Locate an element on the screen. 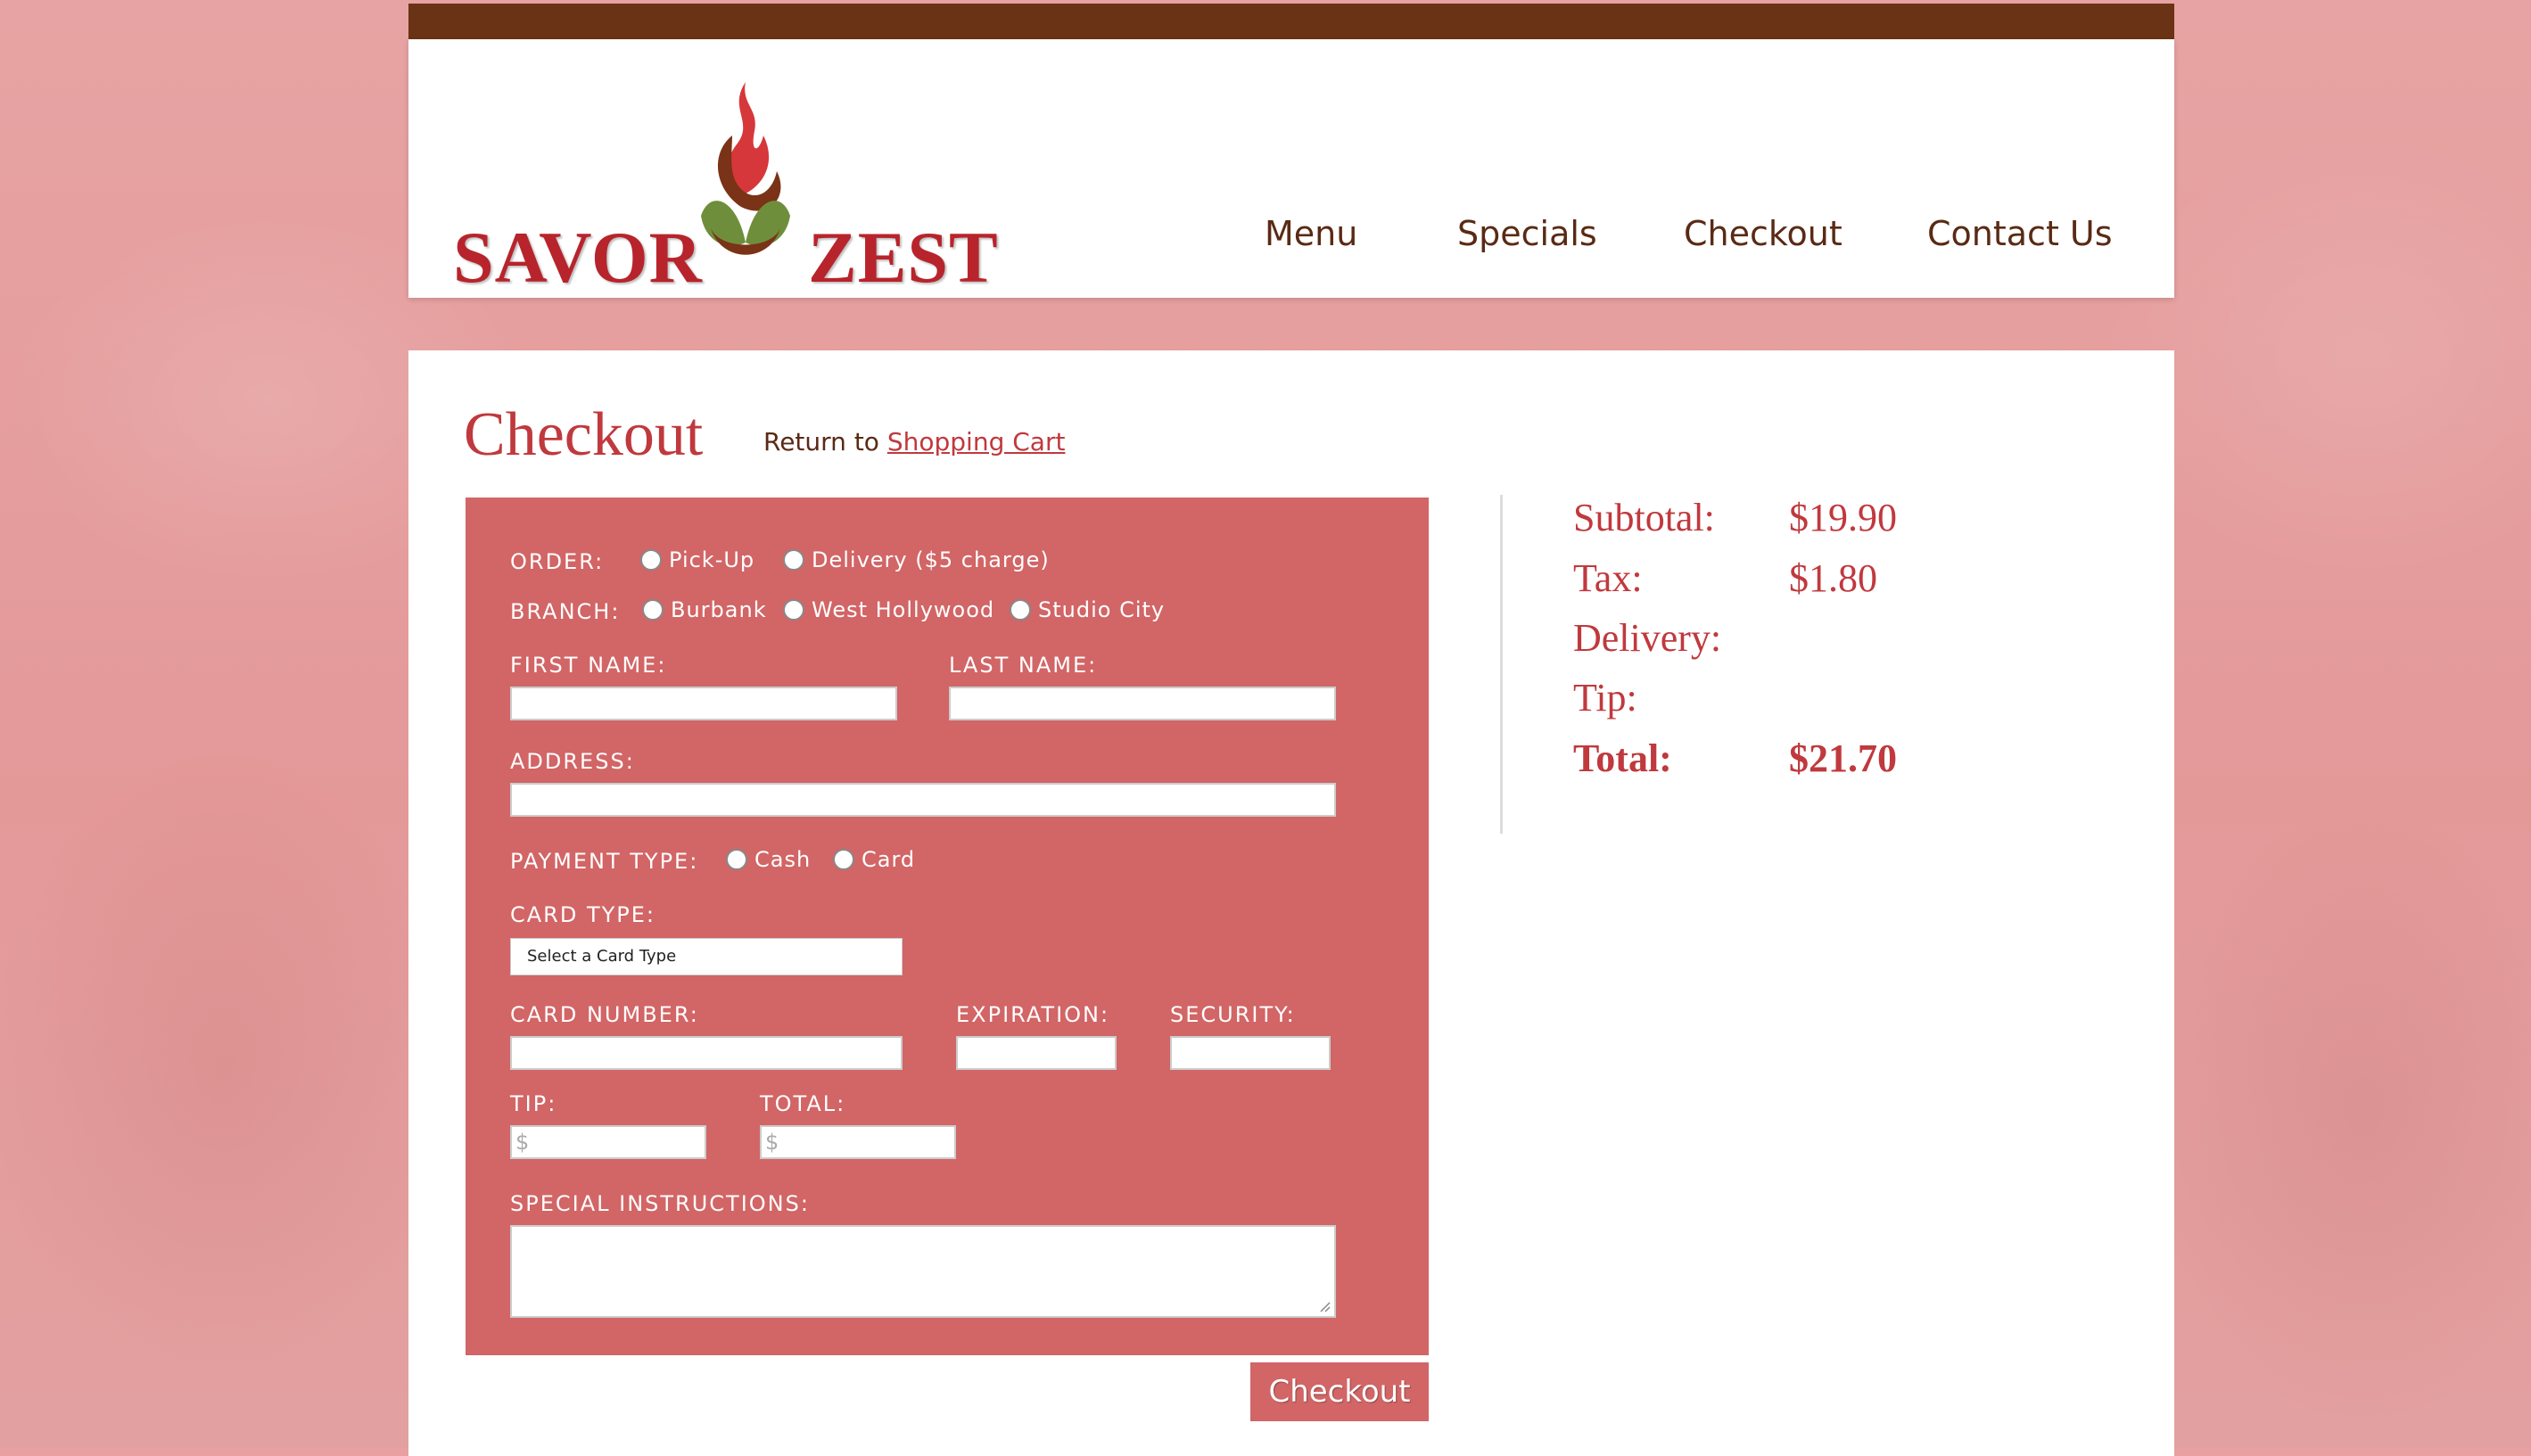 The image size is (2531, 1456). branch-west-hollywood-radio: West Hollywood is located at coordinates (888, 609).